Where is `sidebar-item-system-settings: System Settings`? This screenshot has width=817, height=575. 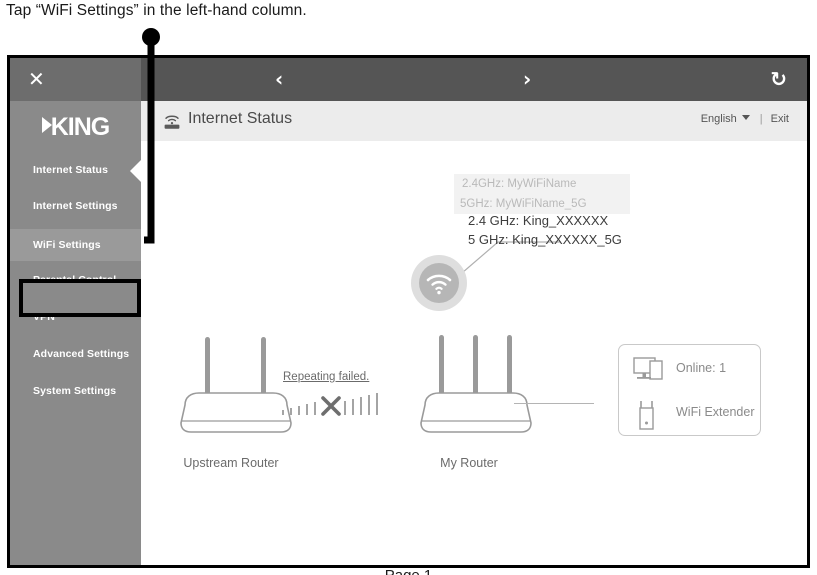
sidebar-item-system-settings: System Settings is located at coordinates (75, 391).